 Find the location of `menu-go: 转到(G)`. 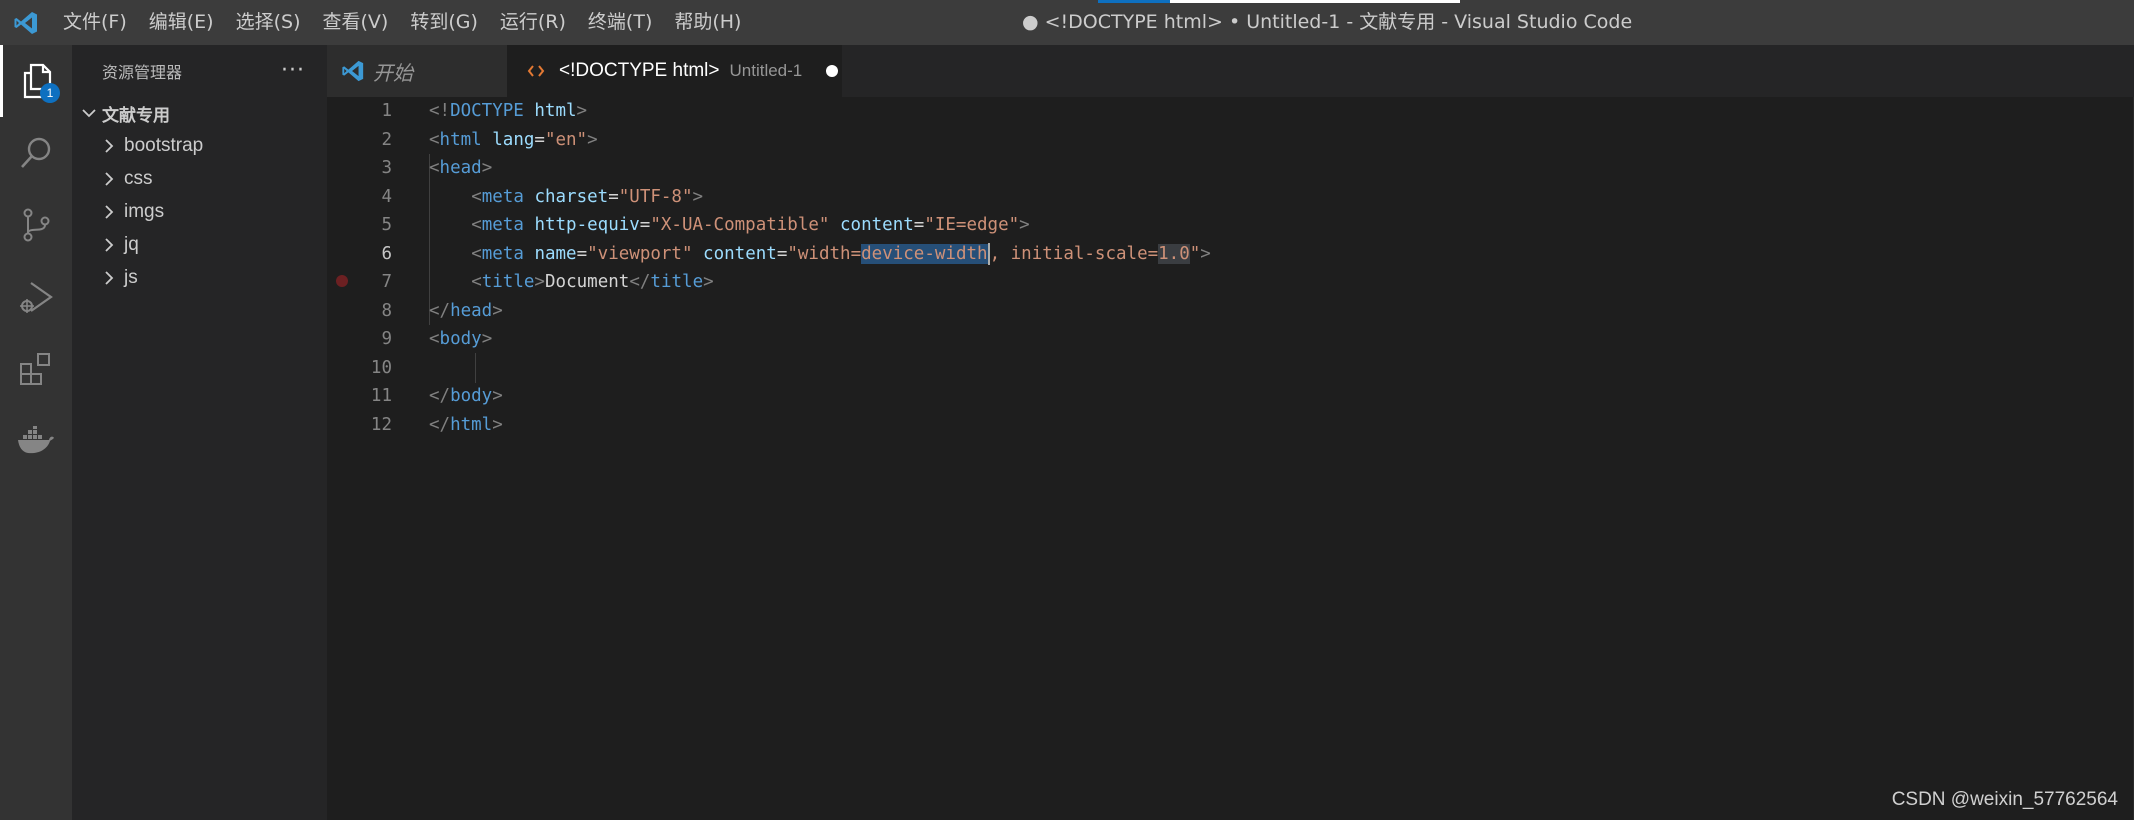

menu-go: 转到(G) is located at coordinates (444, 22).